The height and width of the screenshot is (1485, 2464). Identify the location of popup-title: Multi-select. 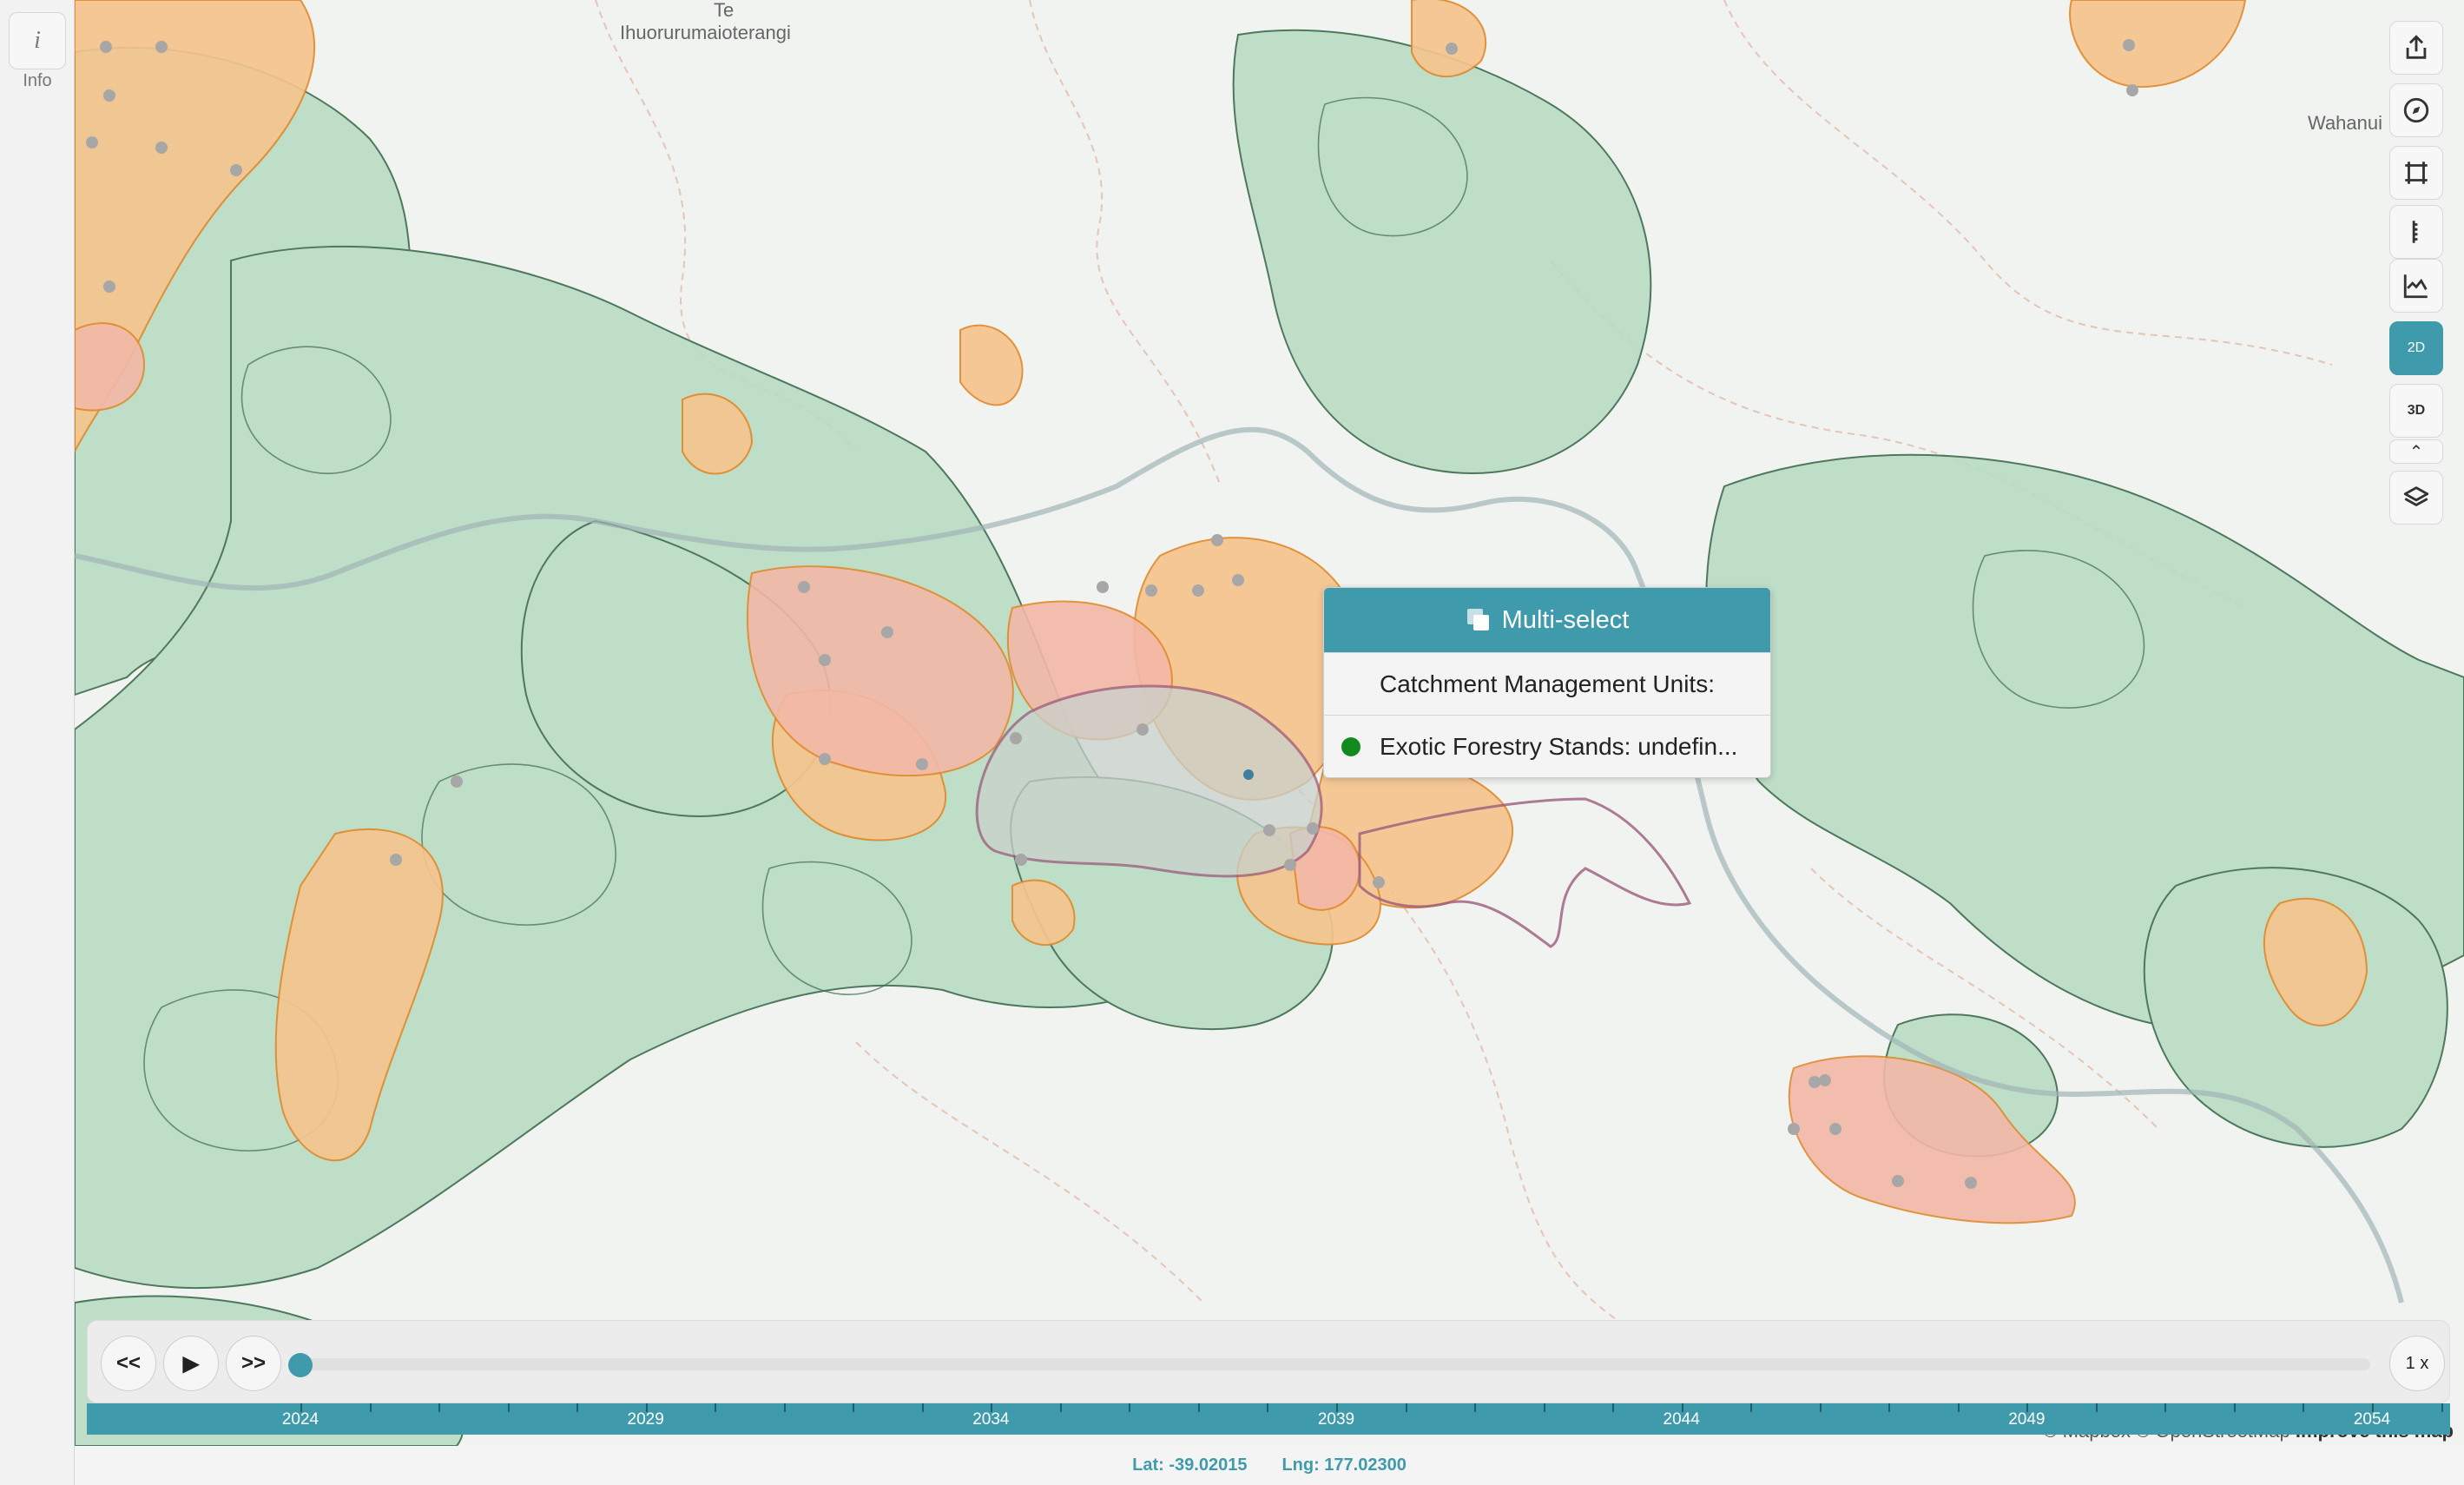
(1565, 619).